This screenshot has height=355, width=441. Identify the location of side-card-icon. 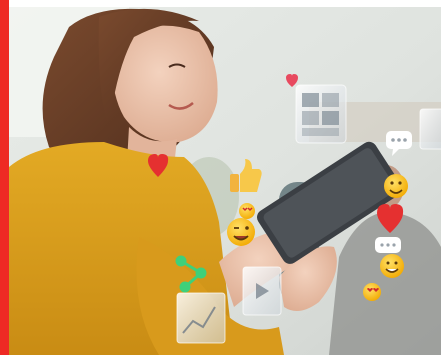
(430, 129).